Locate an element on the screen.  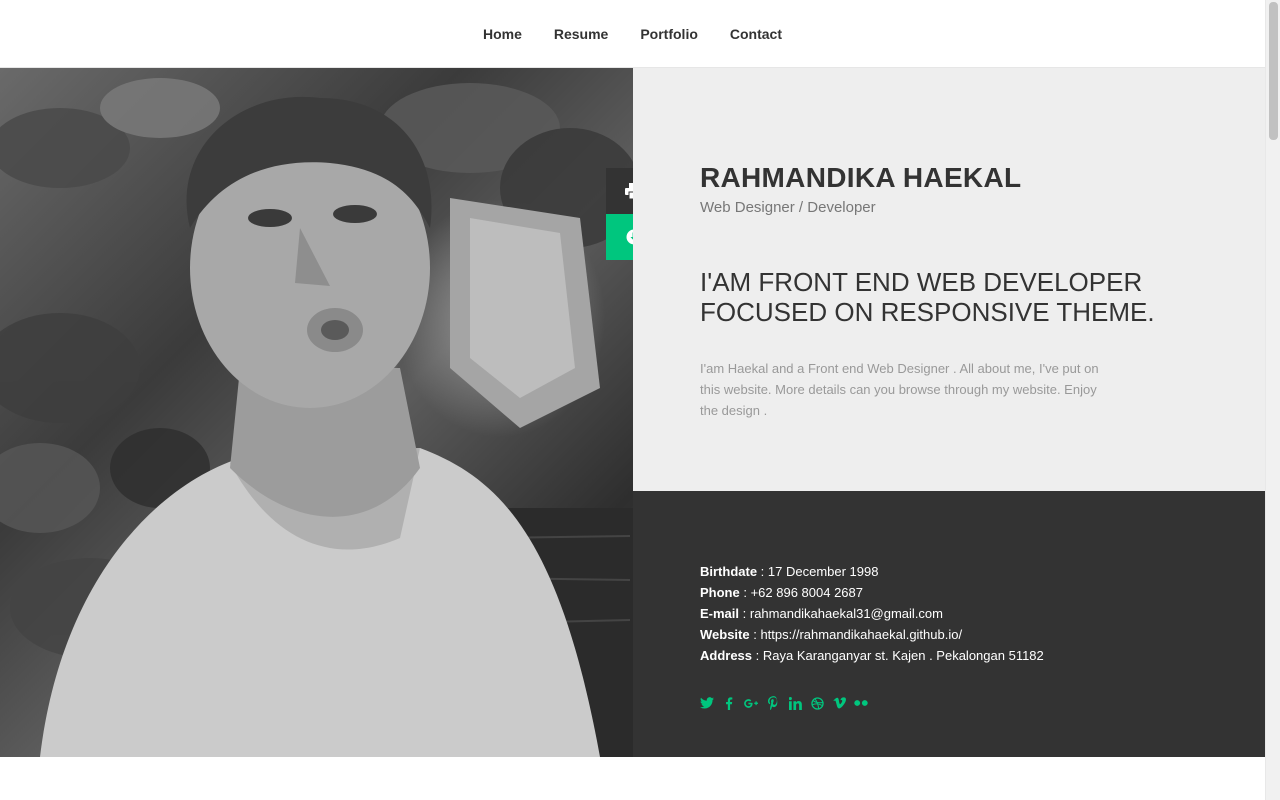
info-row-phone: Phone : +62 896 8004 2687 is located at coordinates (781, 592).